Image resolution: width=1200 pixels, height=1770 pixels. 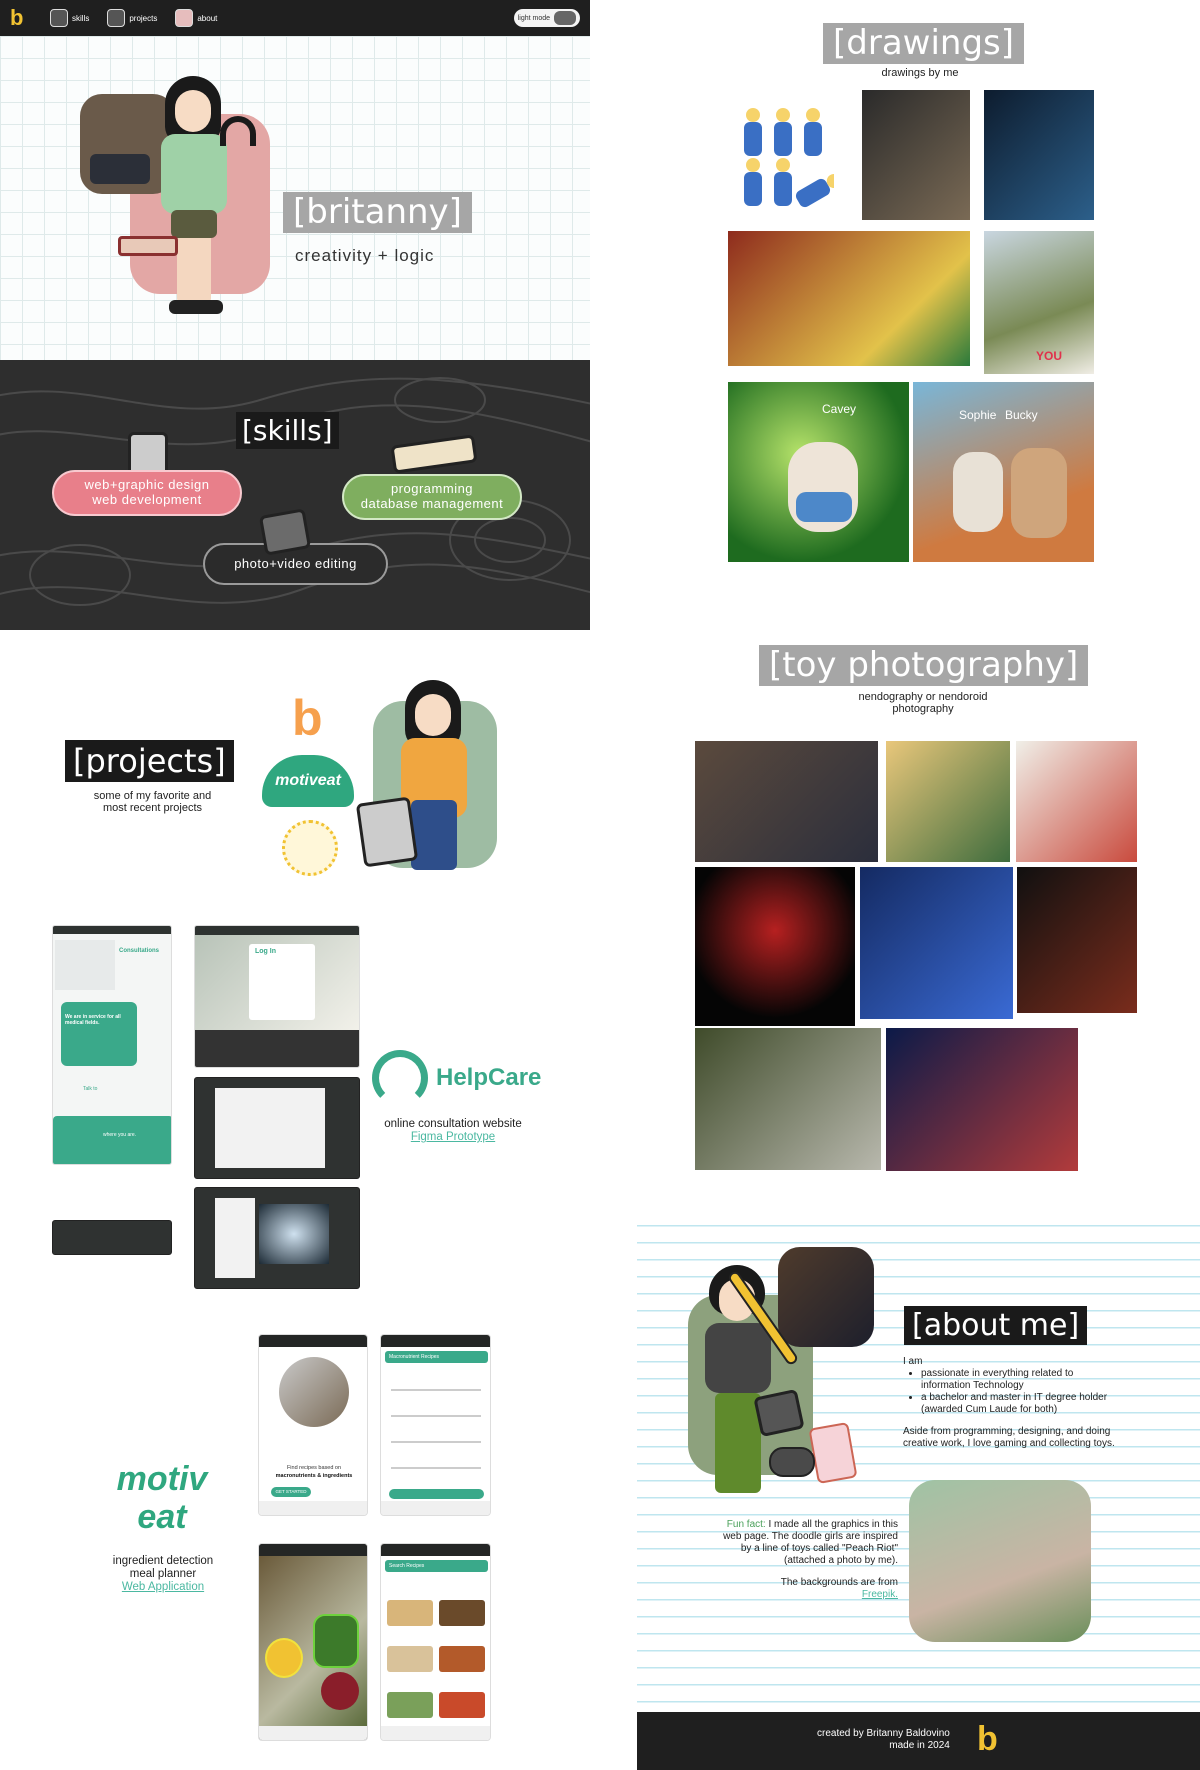 I want to click on theme-toggle: light mode, so click(x=546, y=18).